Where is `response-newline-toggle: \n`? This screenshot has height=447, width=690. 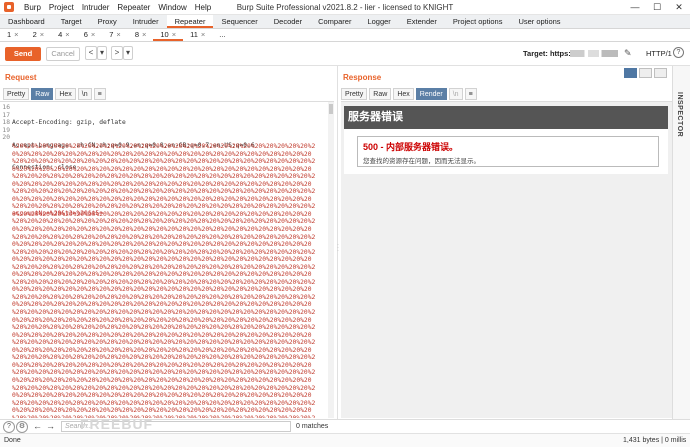 response-newline-toggle: \n is located at coordinates (455, 94).